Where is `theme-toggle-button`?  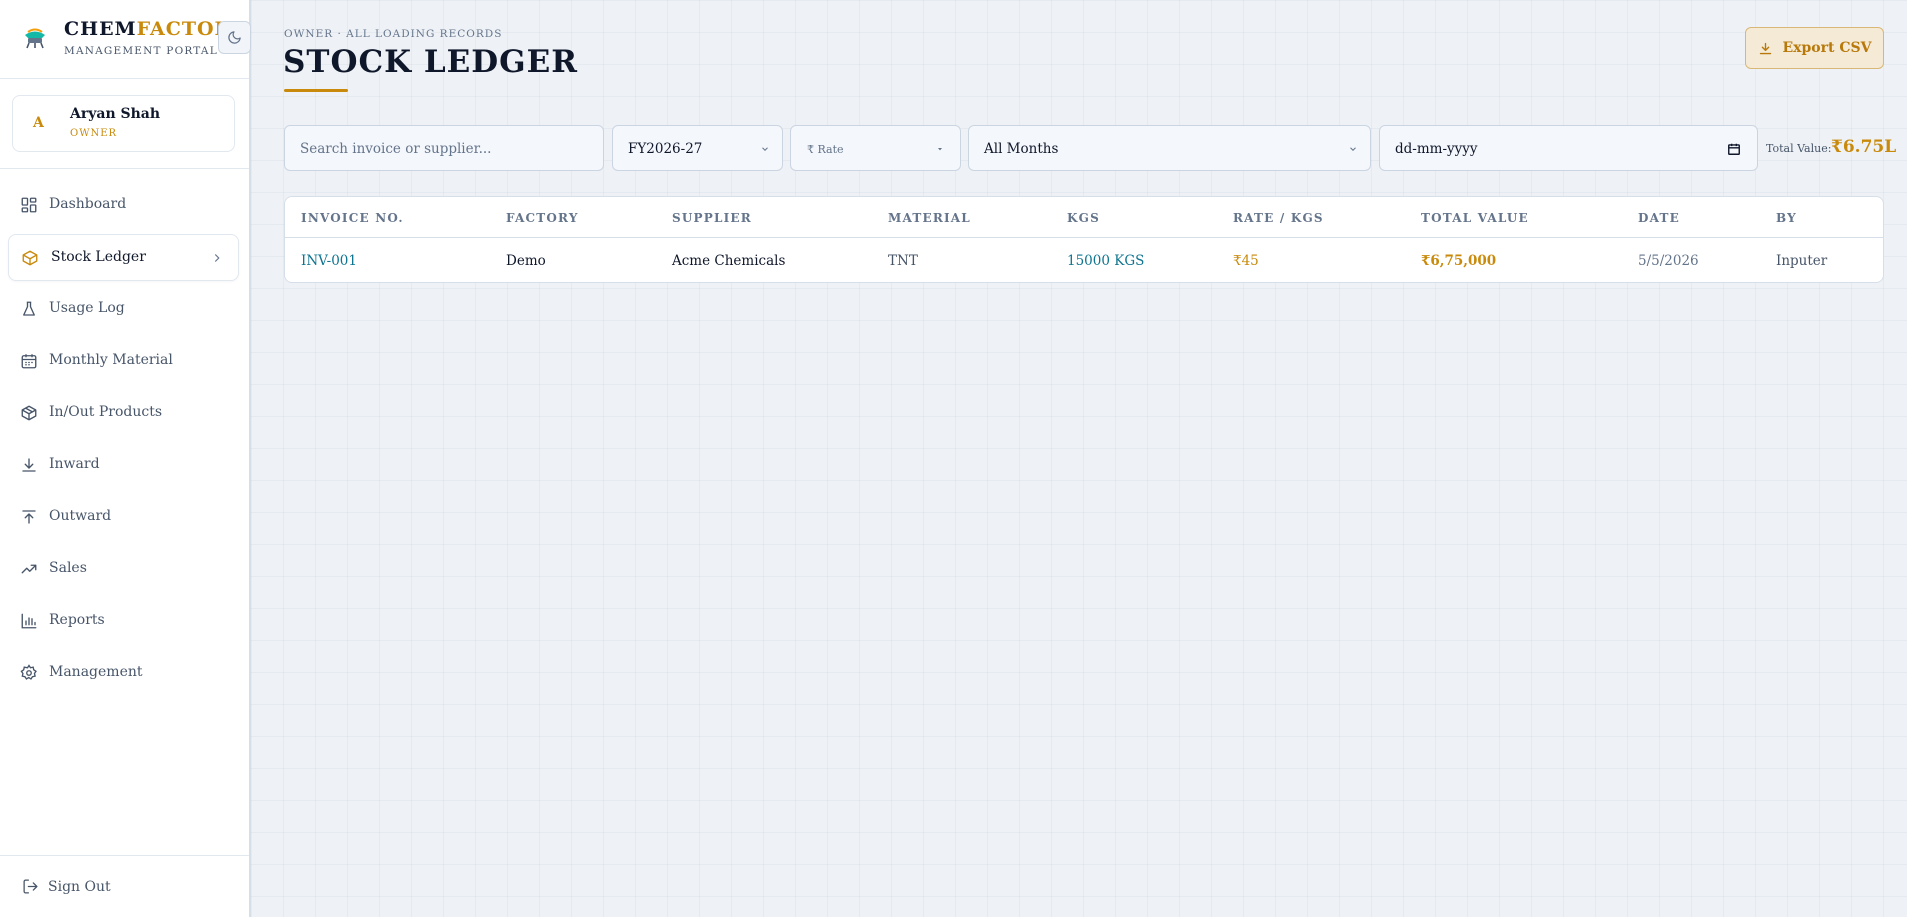
theme-toggle-button is located at coordinates (234, 37).